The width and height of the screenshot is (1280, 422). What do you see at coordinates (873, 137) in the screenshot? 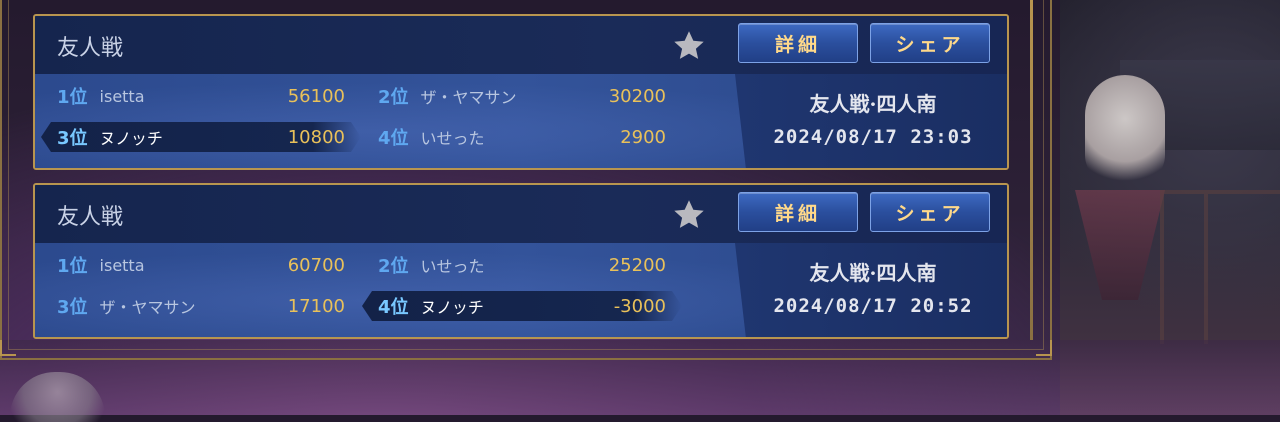
I see `game-datetime: 2024/08/17 23:03` at bounding box center [873, 137].